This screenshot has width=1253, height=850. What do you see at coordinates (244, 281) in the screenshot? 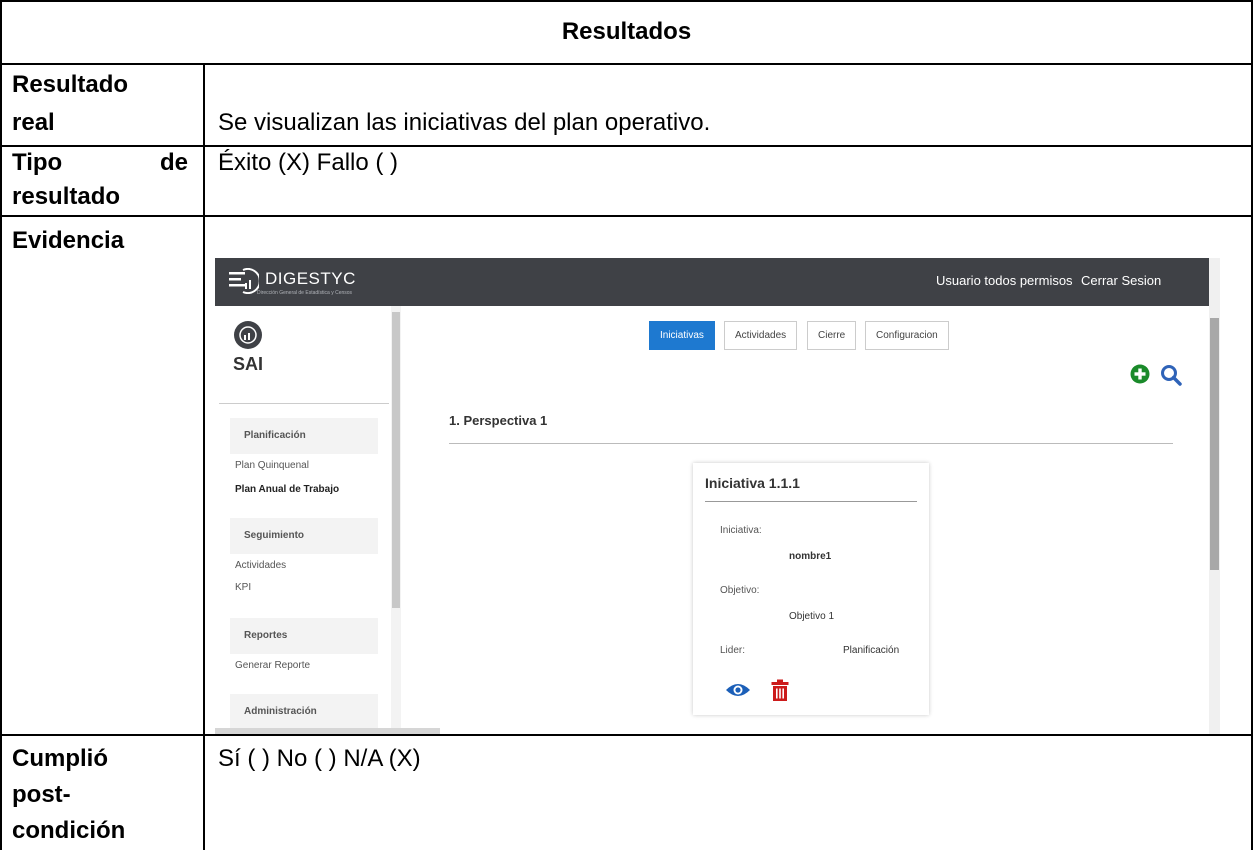
I see `digestyc-logo-icon` at bounding box center [244, 281].